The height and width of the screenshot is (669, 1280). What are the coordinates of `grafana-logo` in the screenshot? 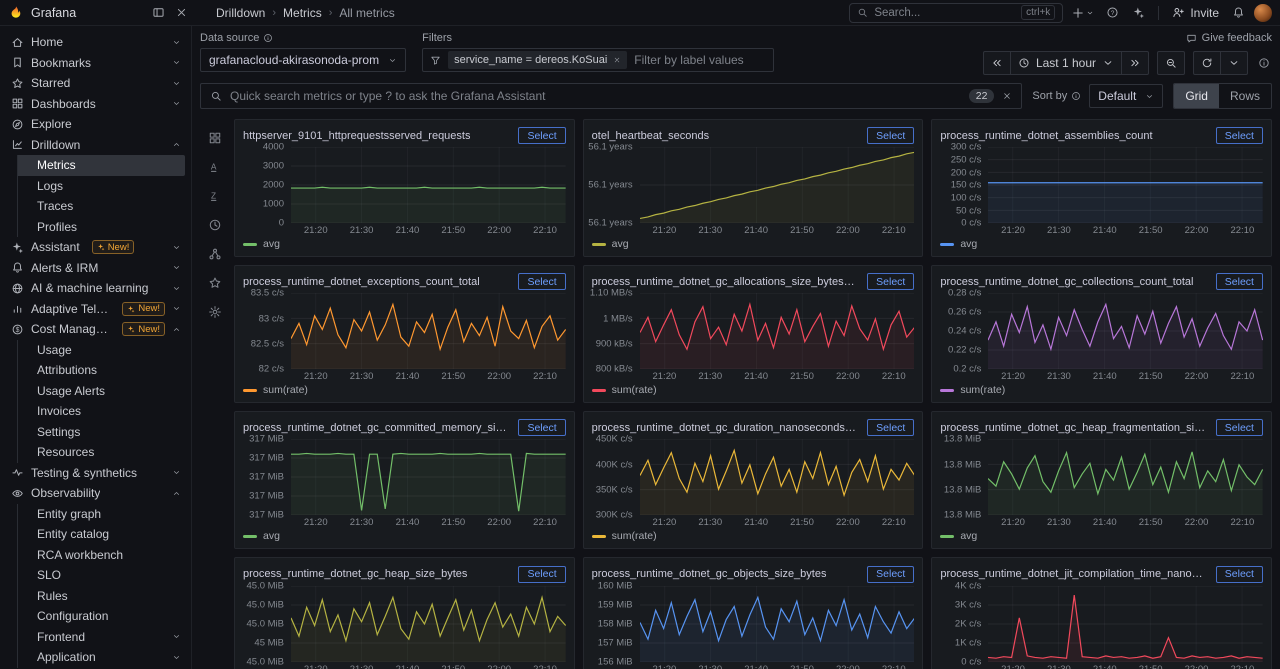 It's located at (16, 13).